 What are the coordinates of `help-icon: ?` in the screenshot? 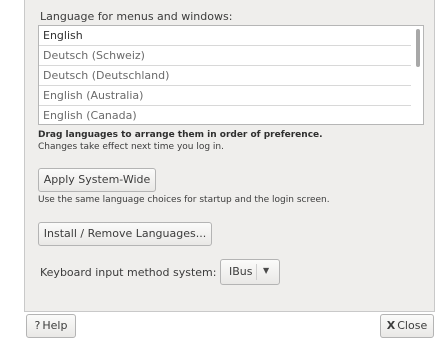 It's located at (37, 325).